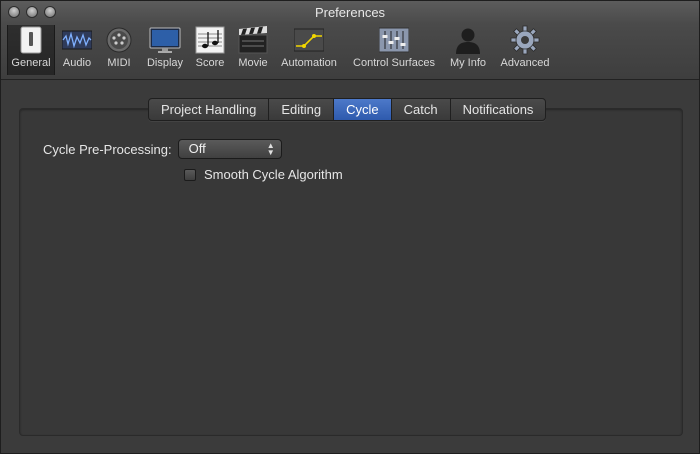 The image size is (700, 454). What do you see at coordinates (119, 40) in the screenshot?
I see `midi-connector-icon` at bounding box center [119, 40].